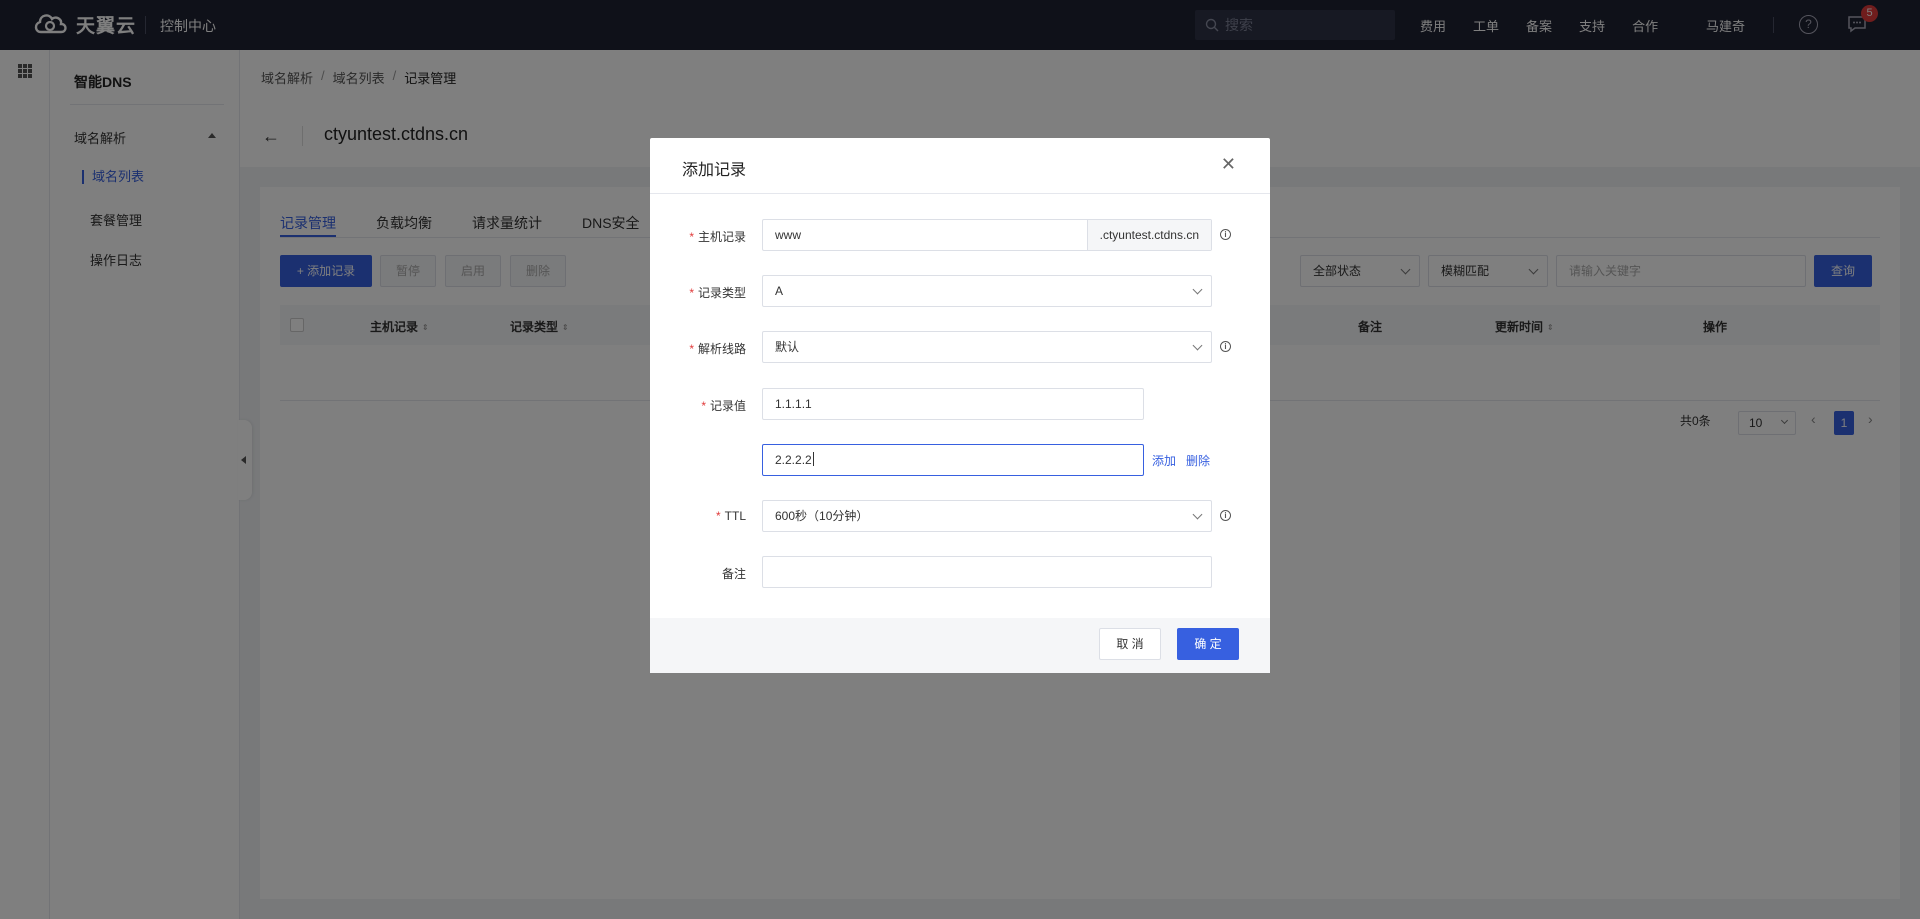 The width and height of the screenshot is (1920, 919). What do you see at coordinates (793, 404) in the screenshot?
I see `record-value-1: 1.1.1.1` at bounding box center [793, 404].